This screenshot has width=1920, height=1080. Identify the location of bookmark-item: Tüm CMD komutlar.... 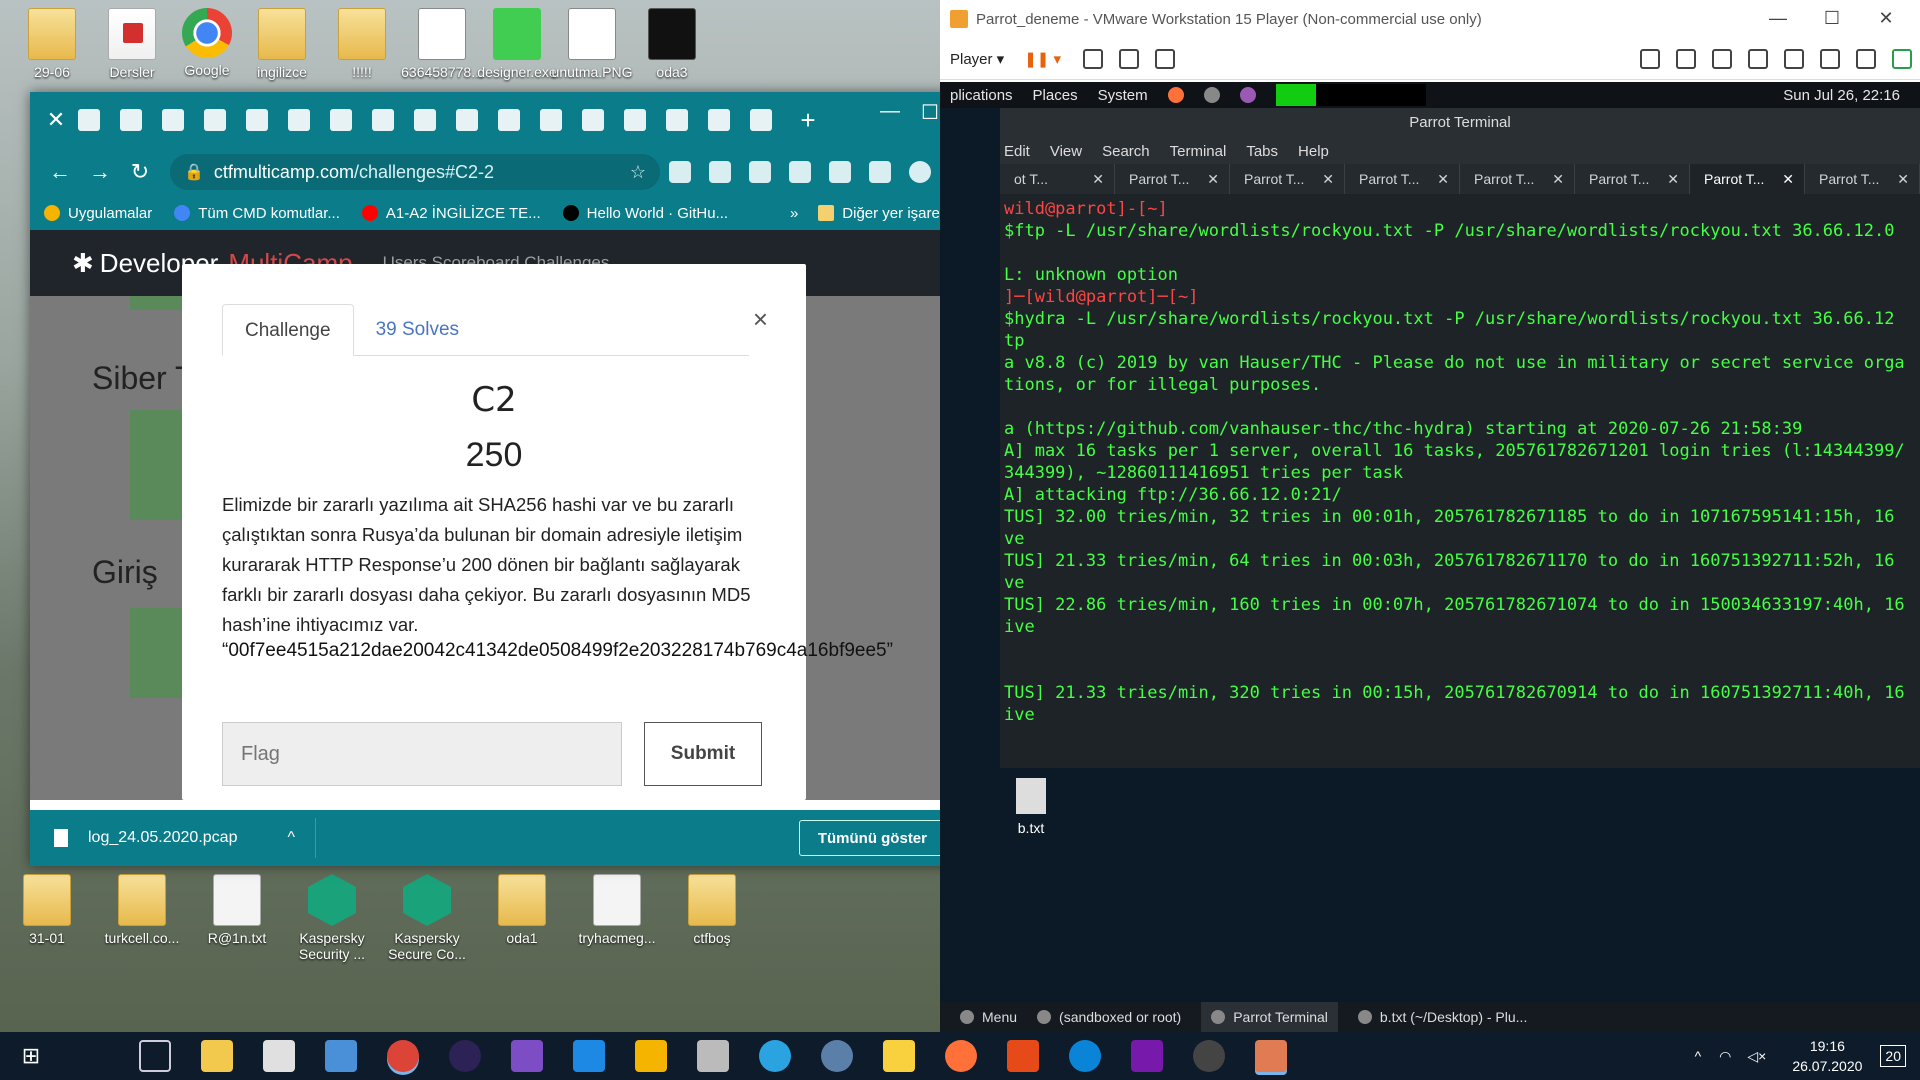
(257, 213).